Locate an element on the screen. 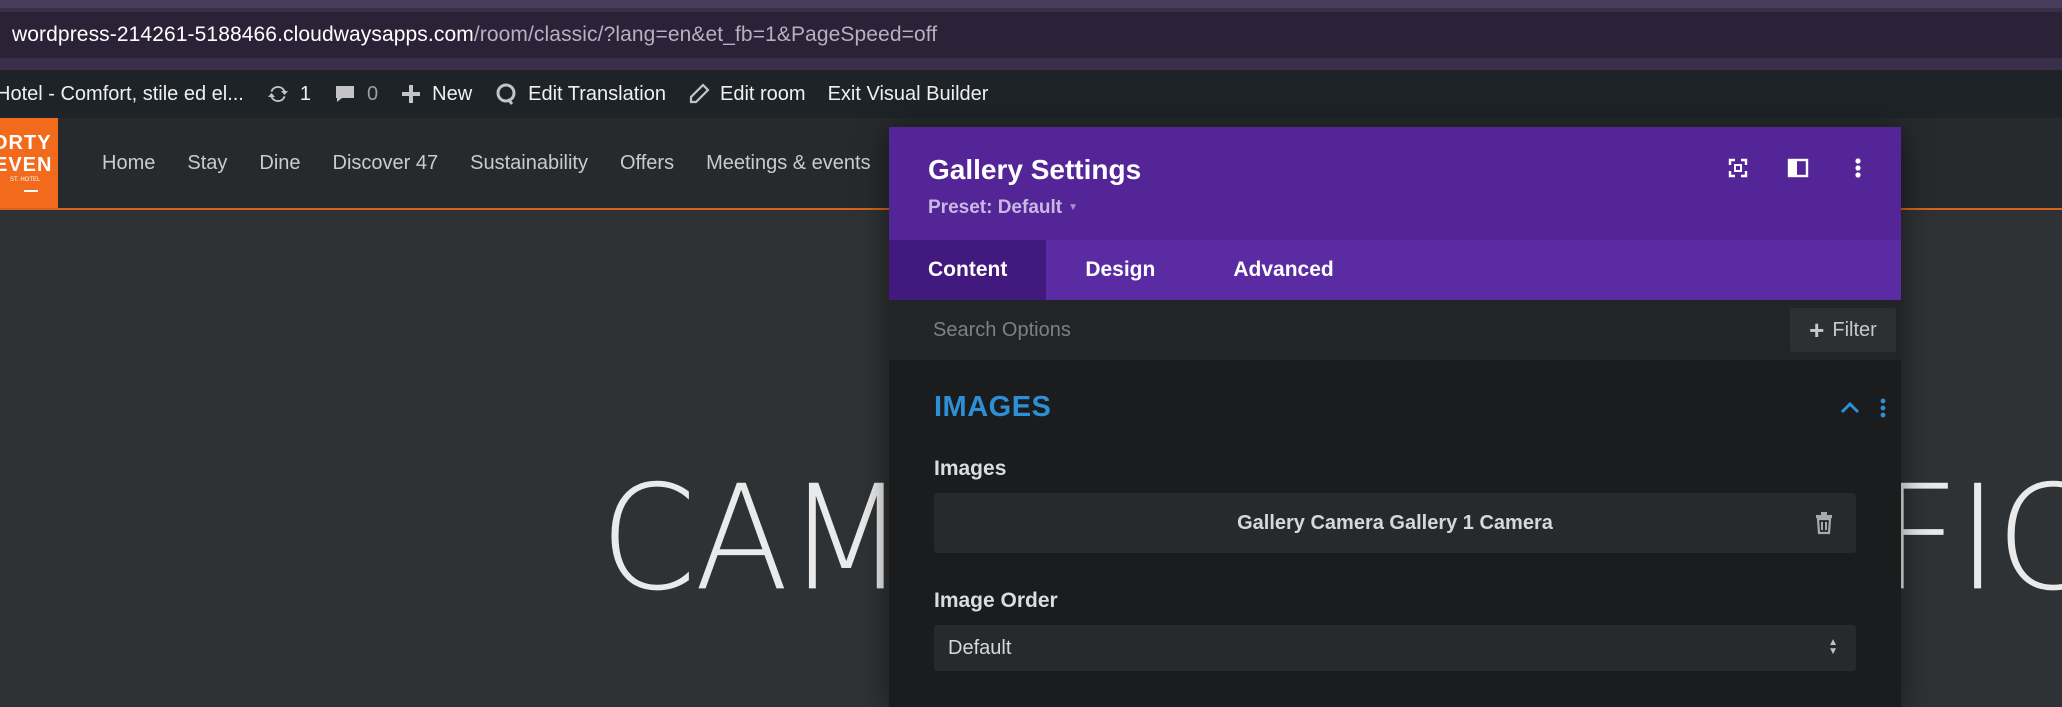  nav-item-home: Home is located at coordinates (128, 163).